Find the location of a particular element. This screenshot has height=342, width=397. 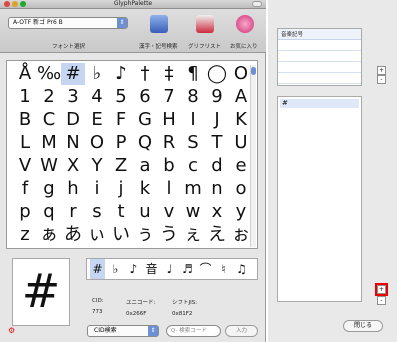

glyph-cell: i is located at coordinates (97, 189).